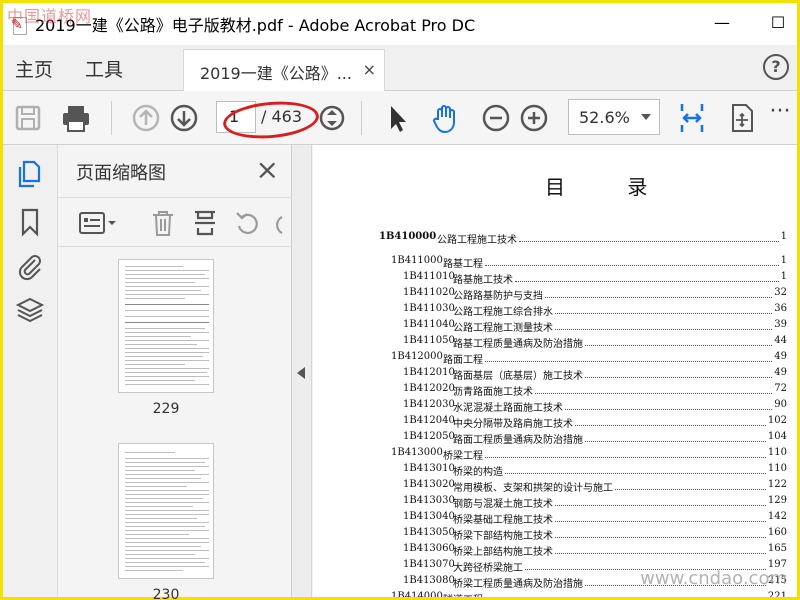 This screenshot has height=600, width=800. I want to click on toc-entry: 1B411020 公路路基防护与支挡 32, so click(552, 295).